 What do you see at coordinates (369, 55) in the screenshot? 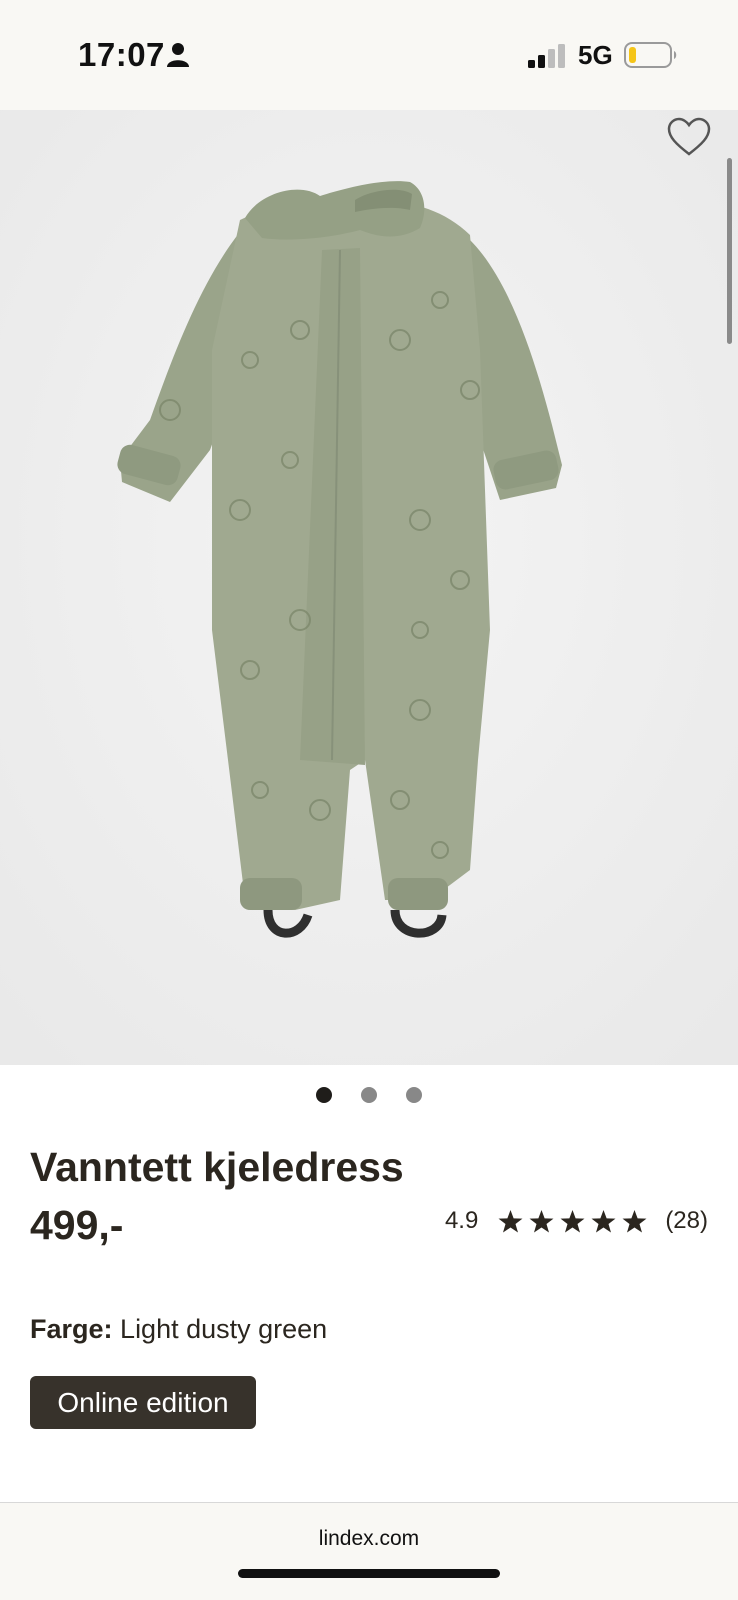
I see `status-bar: 17:07 5G` at bounding box center [369, 55].